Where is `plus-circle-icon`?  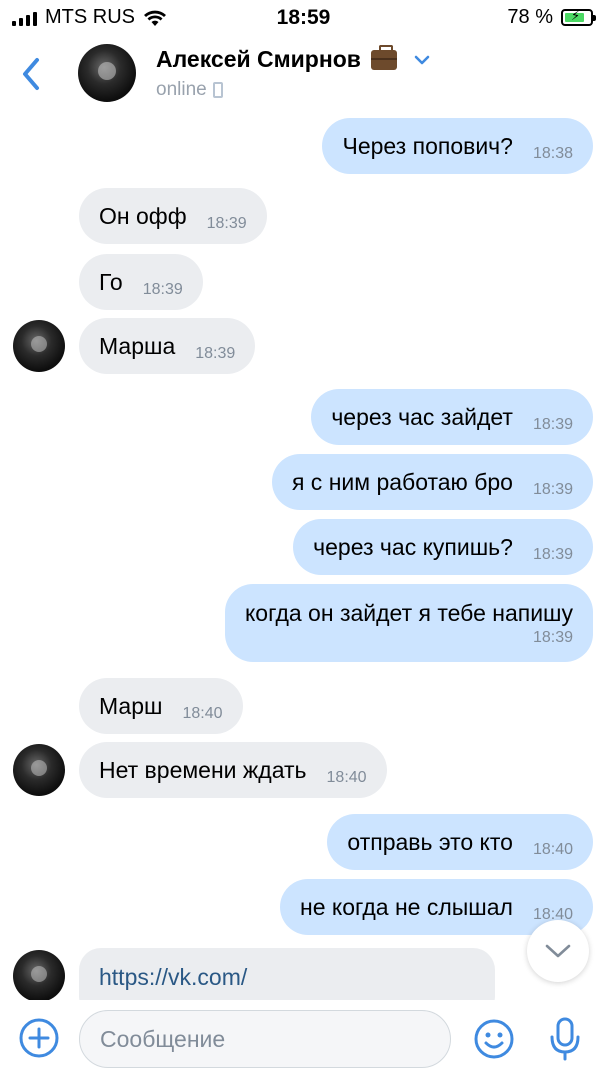
plus-circle-icon is located at coordinates (39, 1038).